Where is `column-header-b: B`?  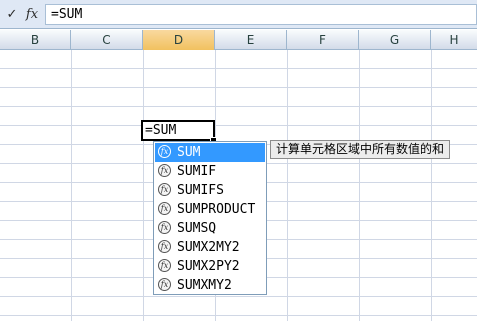
column-header-b: B is located at coordinates (35, 40).